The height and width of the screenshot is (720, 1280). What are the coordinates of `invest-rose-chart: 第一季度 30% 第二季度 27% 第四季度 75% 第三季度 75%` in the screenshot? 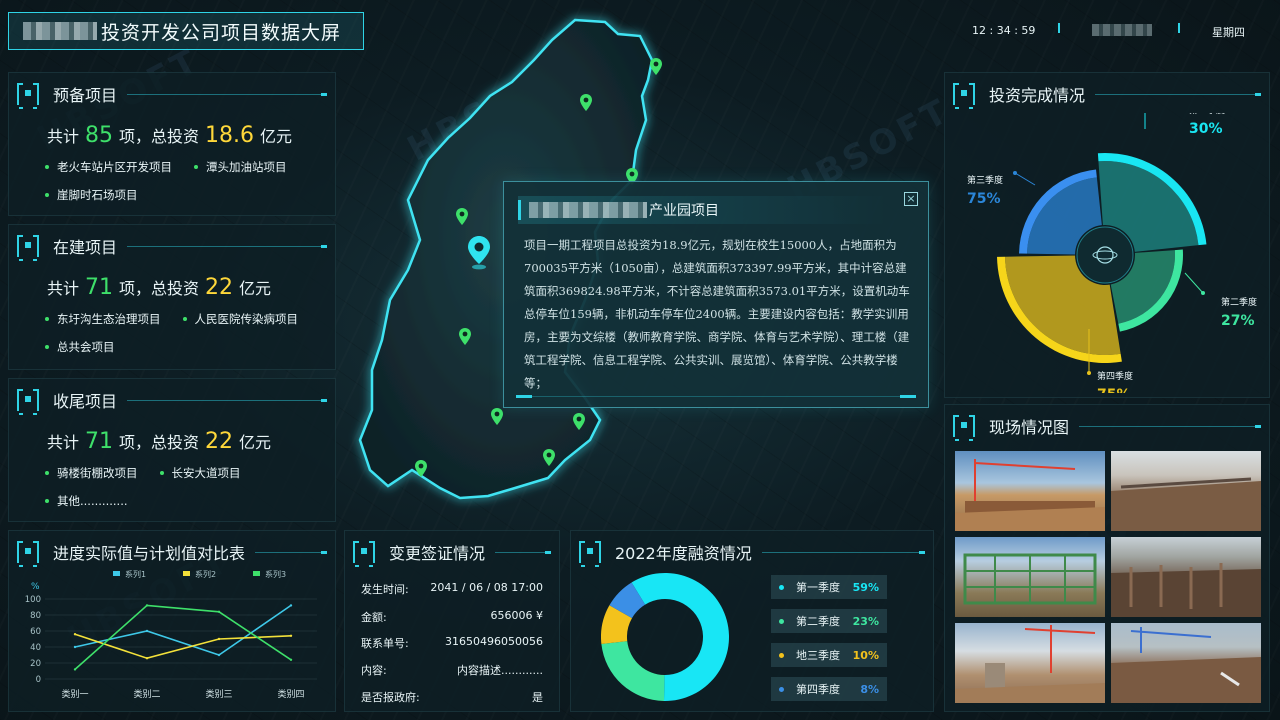 It's located at (1108, 253).